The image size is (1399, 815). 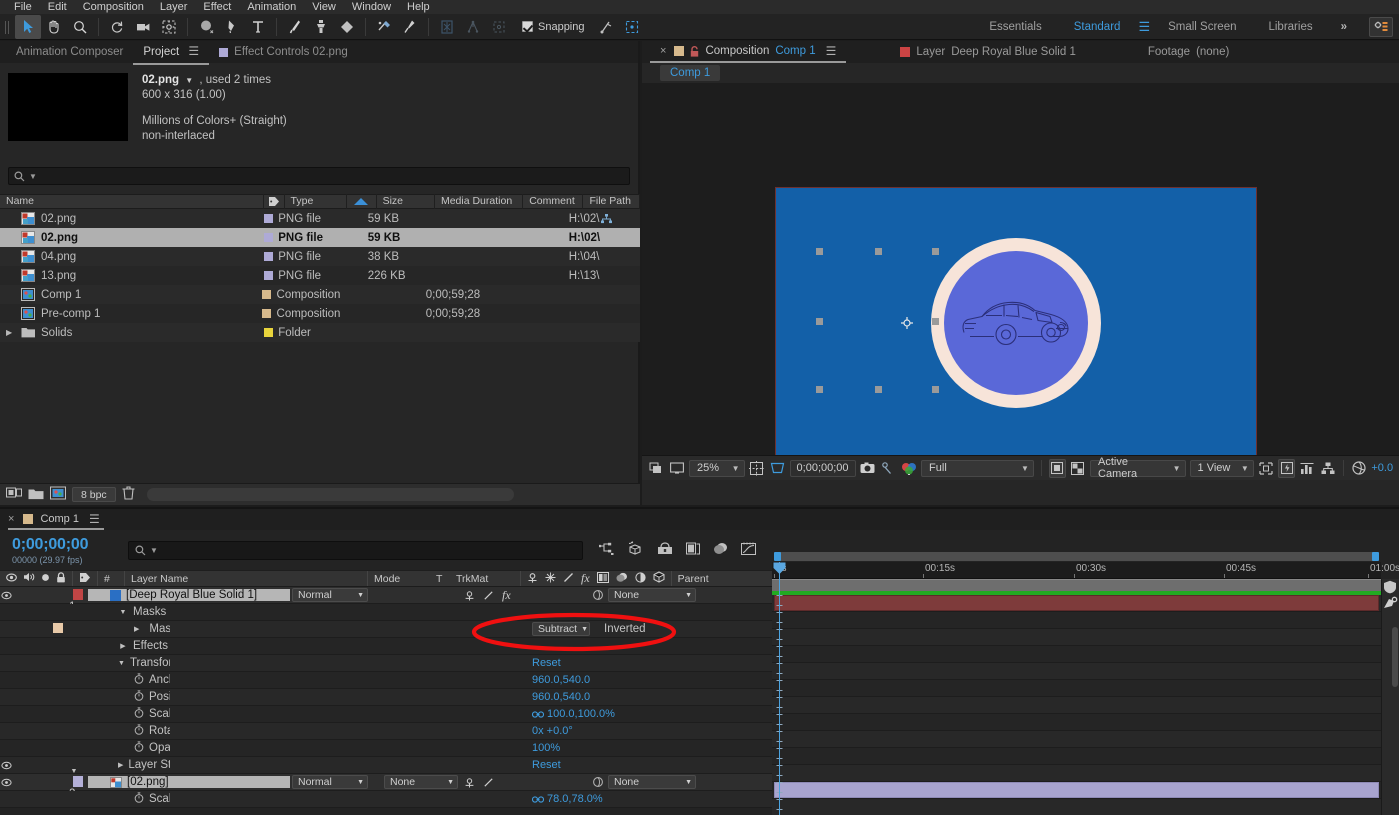 What do you see at coordinates (85, 579) in the screenshot?
I see `label-tag-icon` at bounding box center [85, 579].